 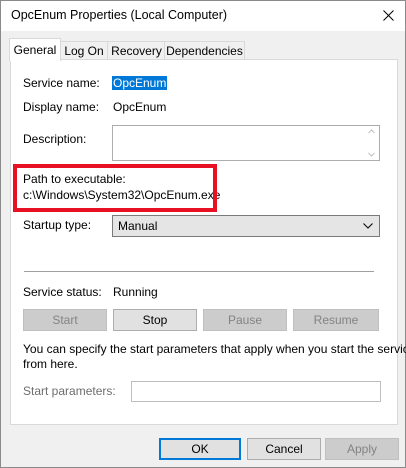 I want to click on stop-button: Stop, so click(x=155, y=320).